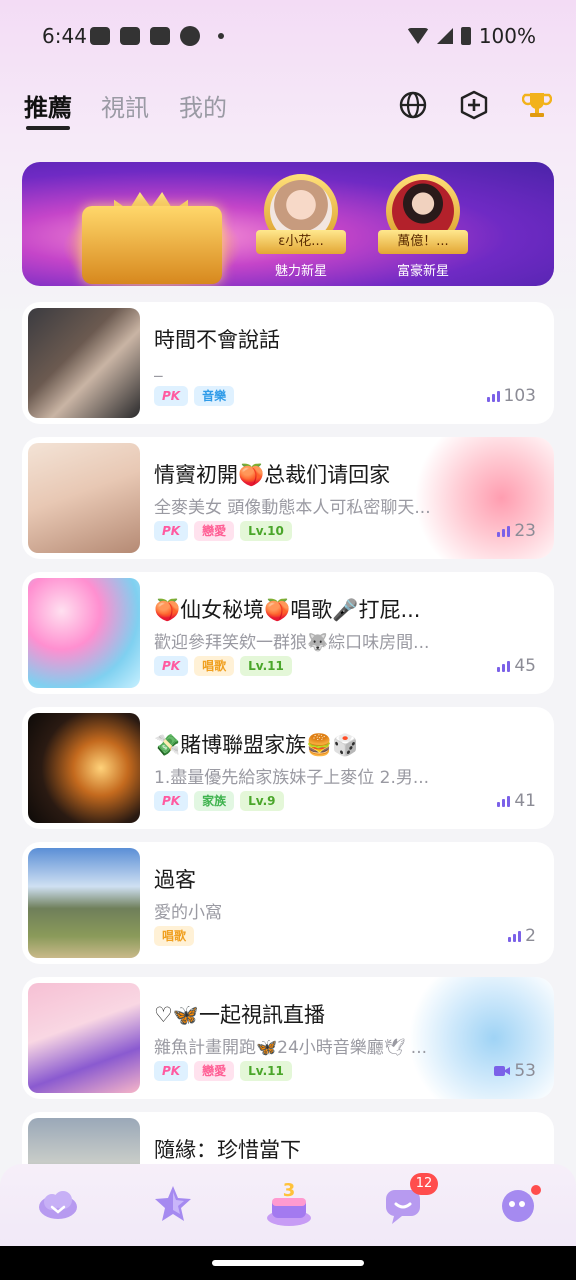 This screenshot has height=1280, width=576. I want to click on tab-video: 視訊, so click(125, 105).